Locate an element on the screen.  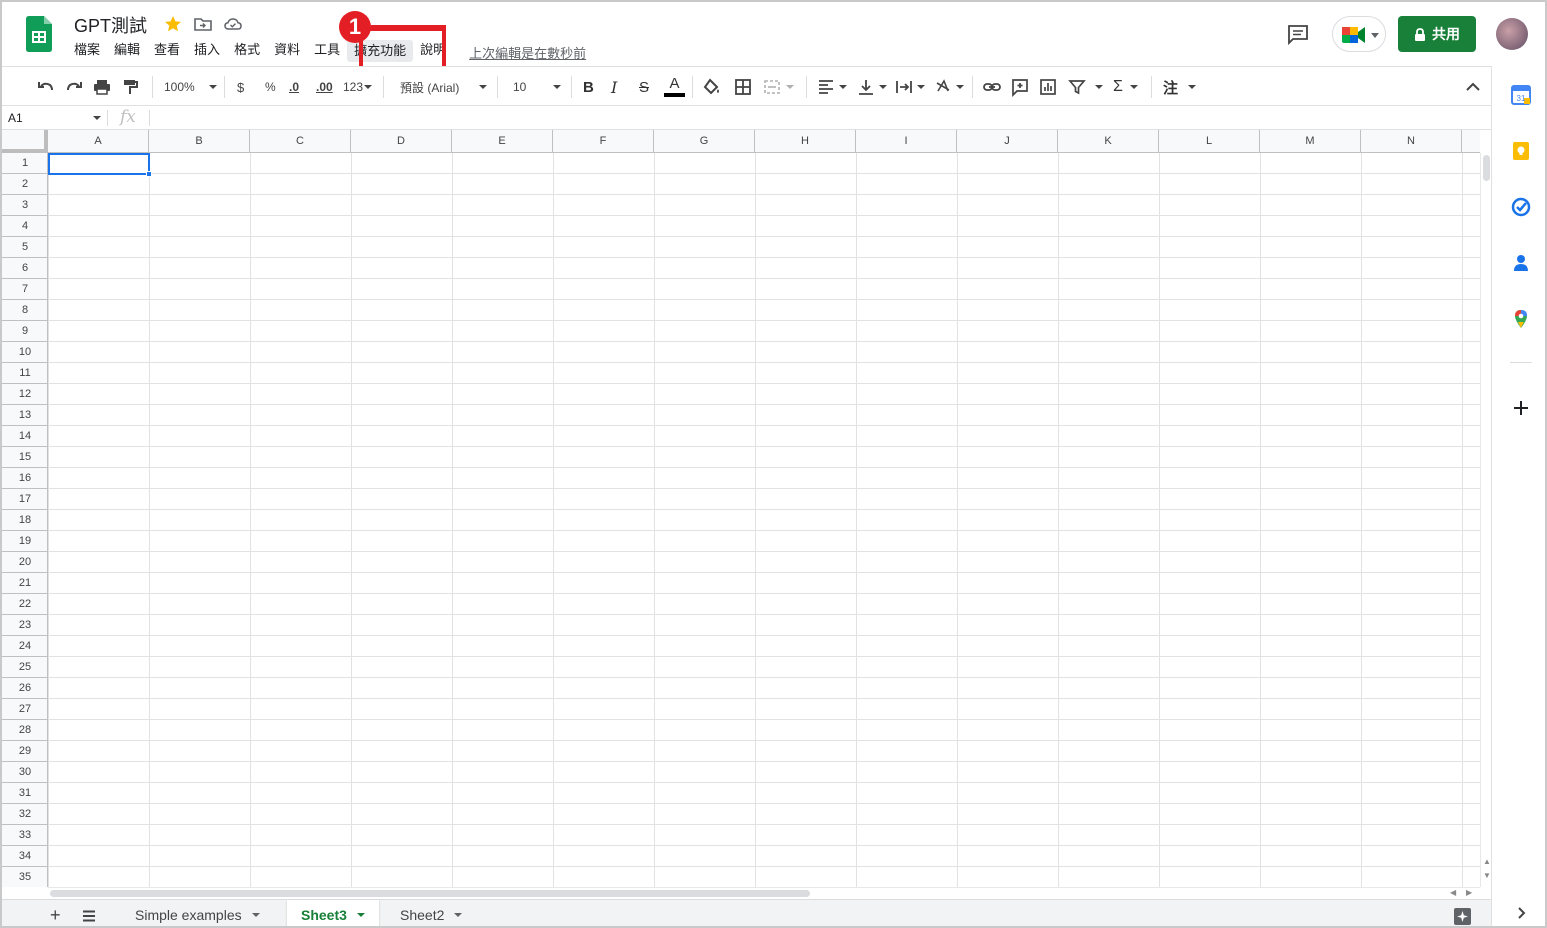
row-header: 28 is located at coordinates (25, 730).